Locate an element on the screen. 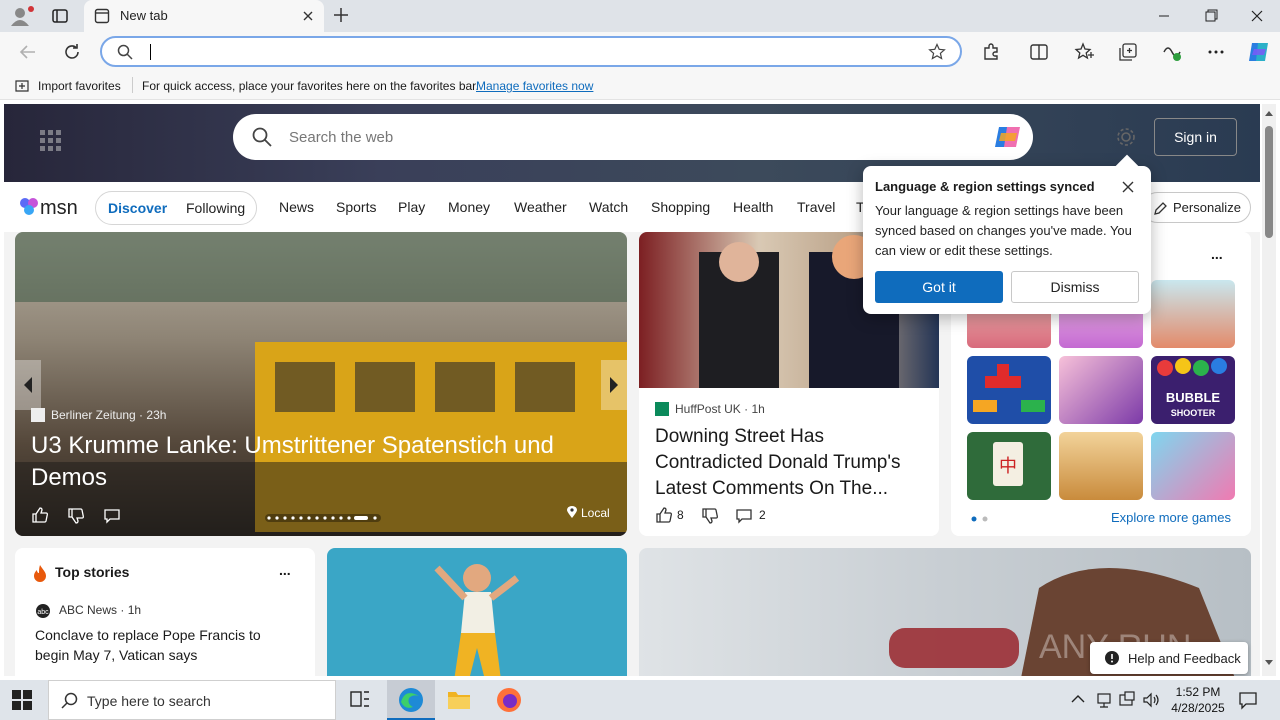  refresh-icon is located at coordinates (72, 52).